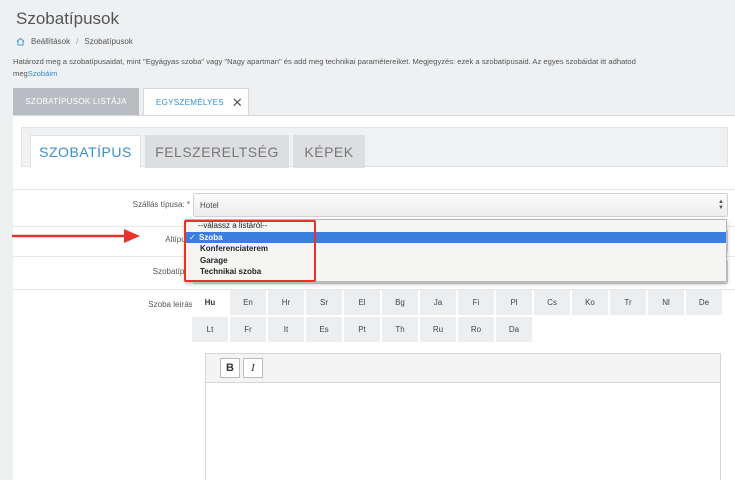 The image size is (735, 480). Describe the element at coordinates (190, 102) in the screenshot. I see `tab-single-room-label: EGYSZEMÉLYES` at that location.